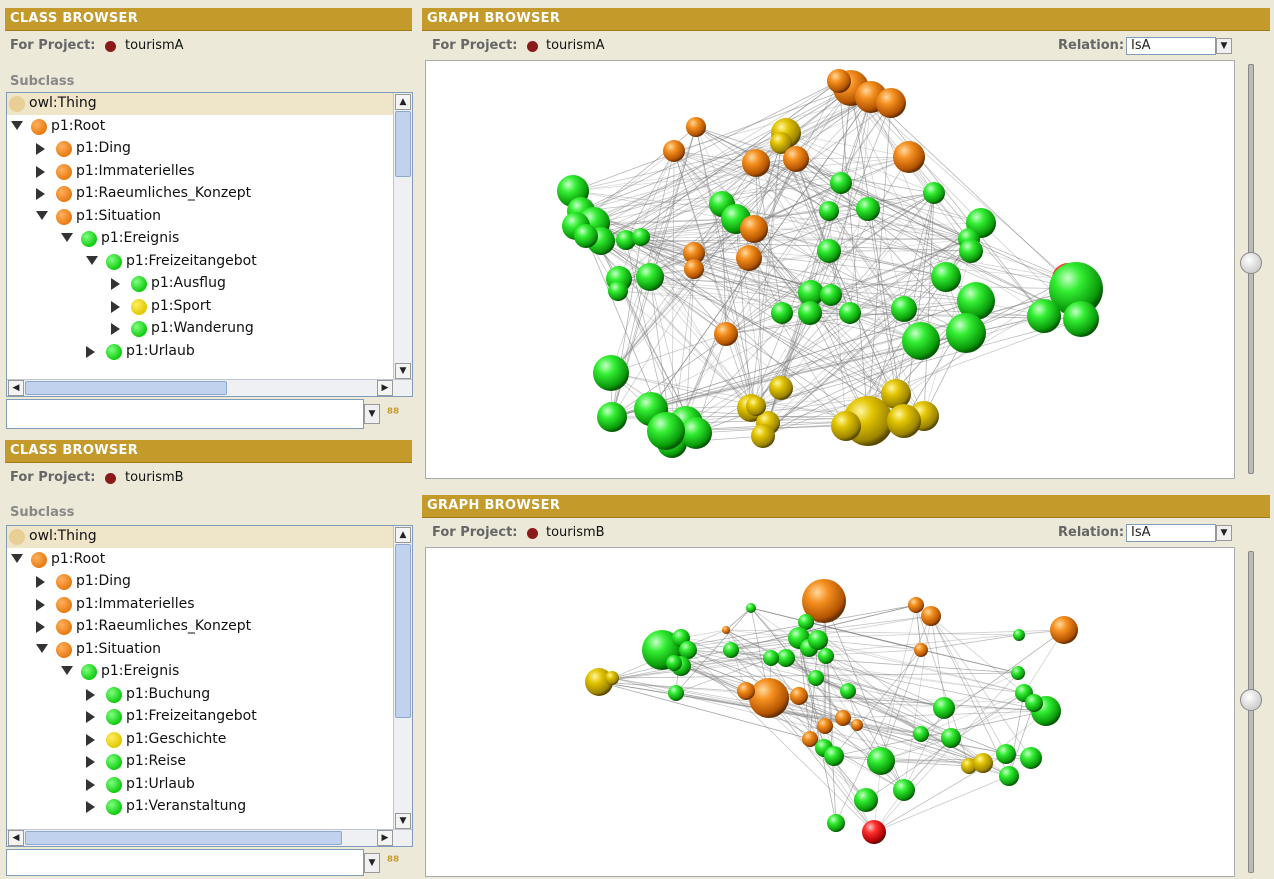 The width and height of the screenshot is (1274, 879). I want to click on tree-item: p1:Veranstaltung, so click(209, 807).